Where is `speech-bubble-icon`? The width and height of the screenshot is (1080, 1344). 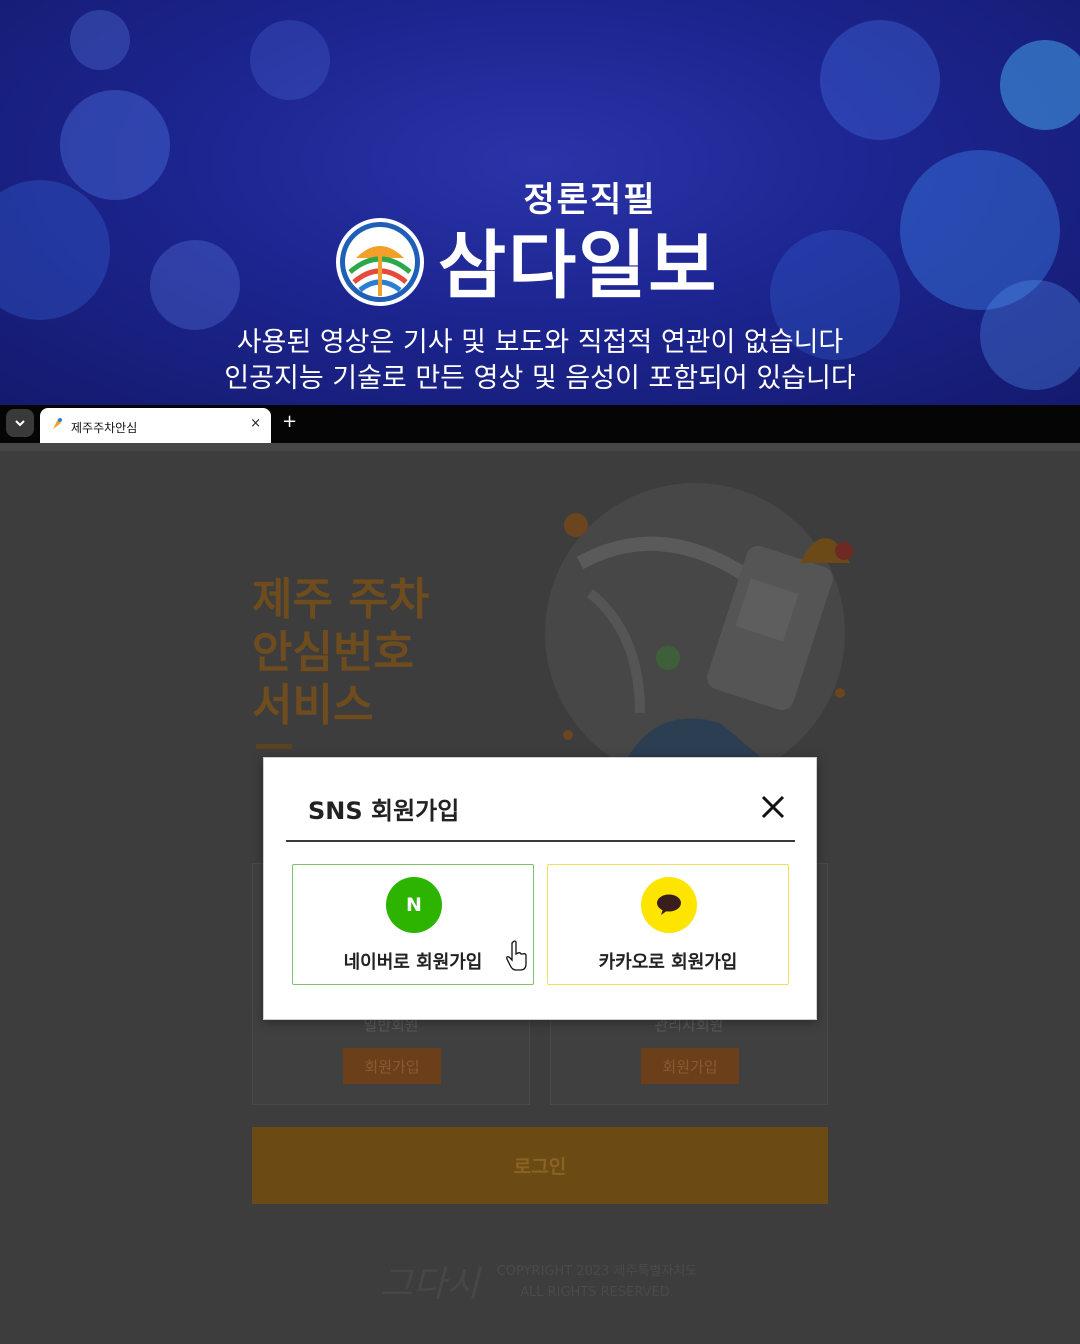
speech-bubble-icon is located at coordinates (669, 904).